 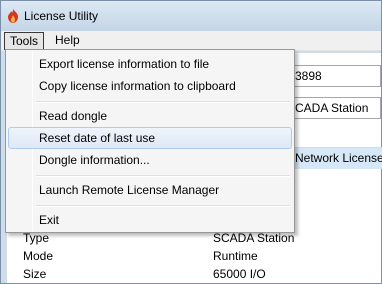 What do you see at coordinates (235, 256) in the screenshot?
I see `detail-value-mode: Runtime` at bounding box center [235, 256].